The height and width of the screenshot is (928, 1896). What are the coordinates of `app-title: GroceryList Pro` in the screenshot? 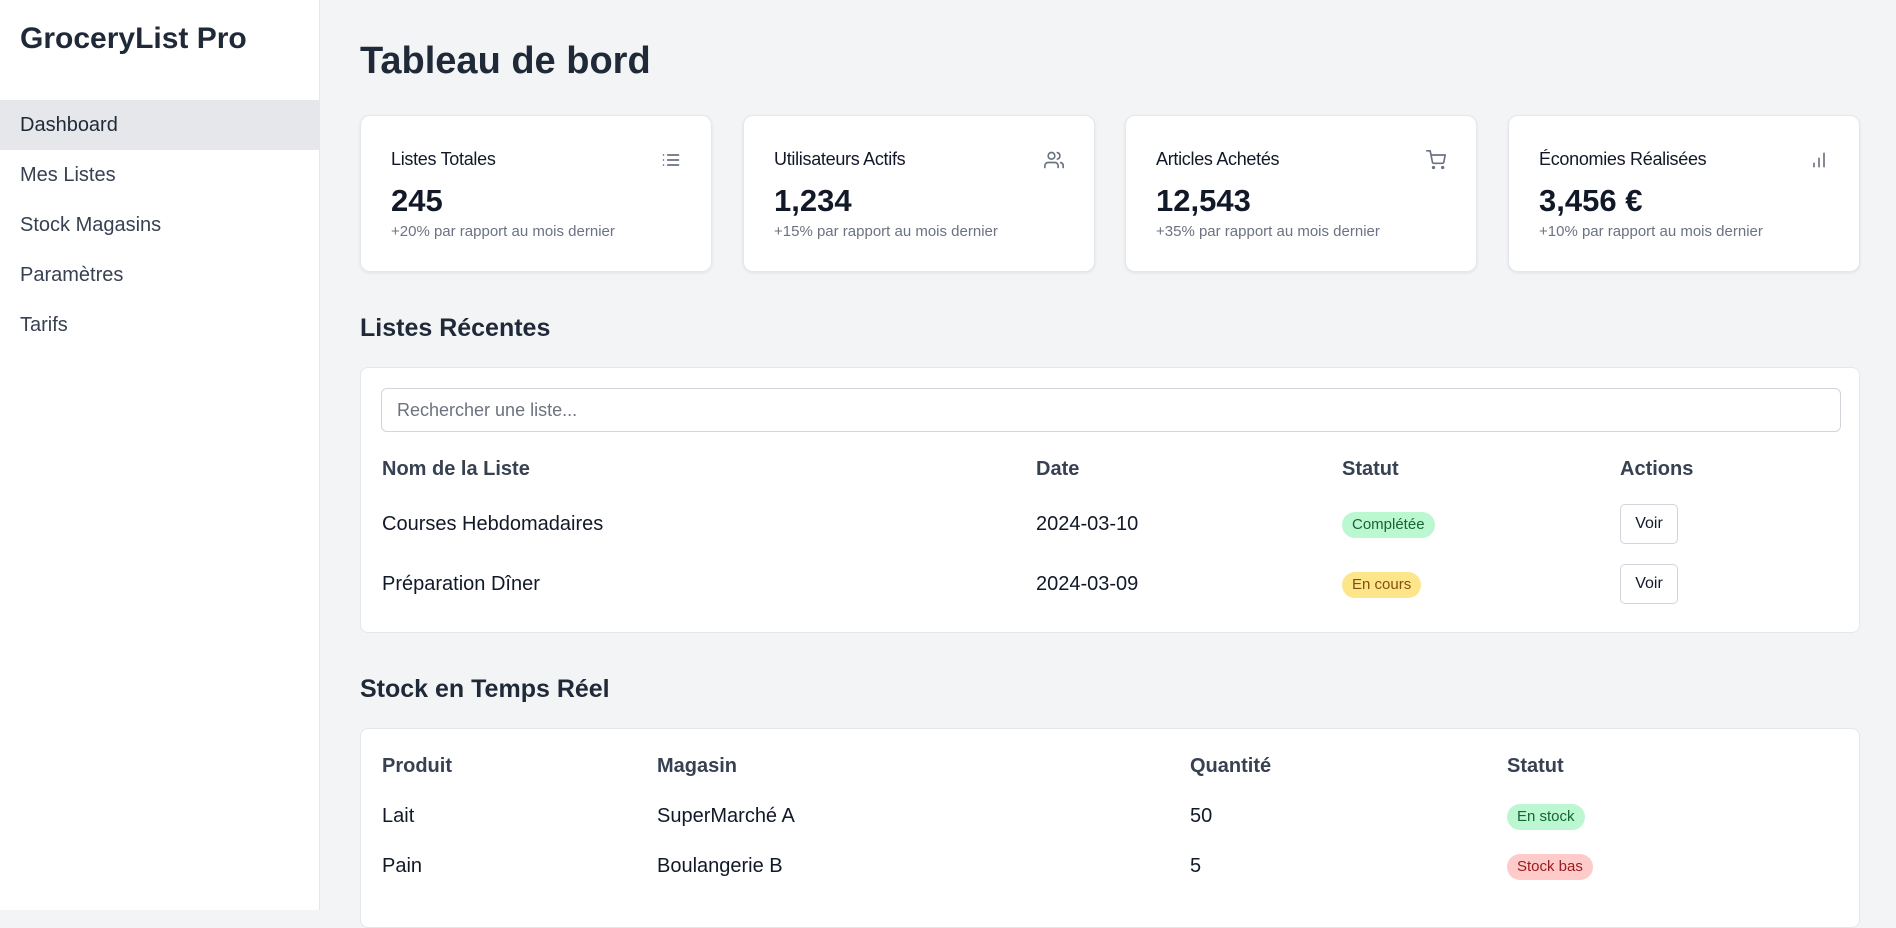 It's located at (133, 38).